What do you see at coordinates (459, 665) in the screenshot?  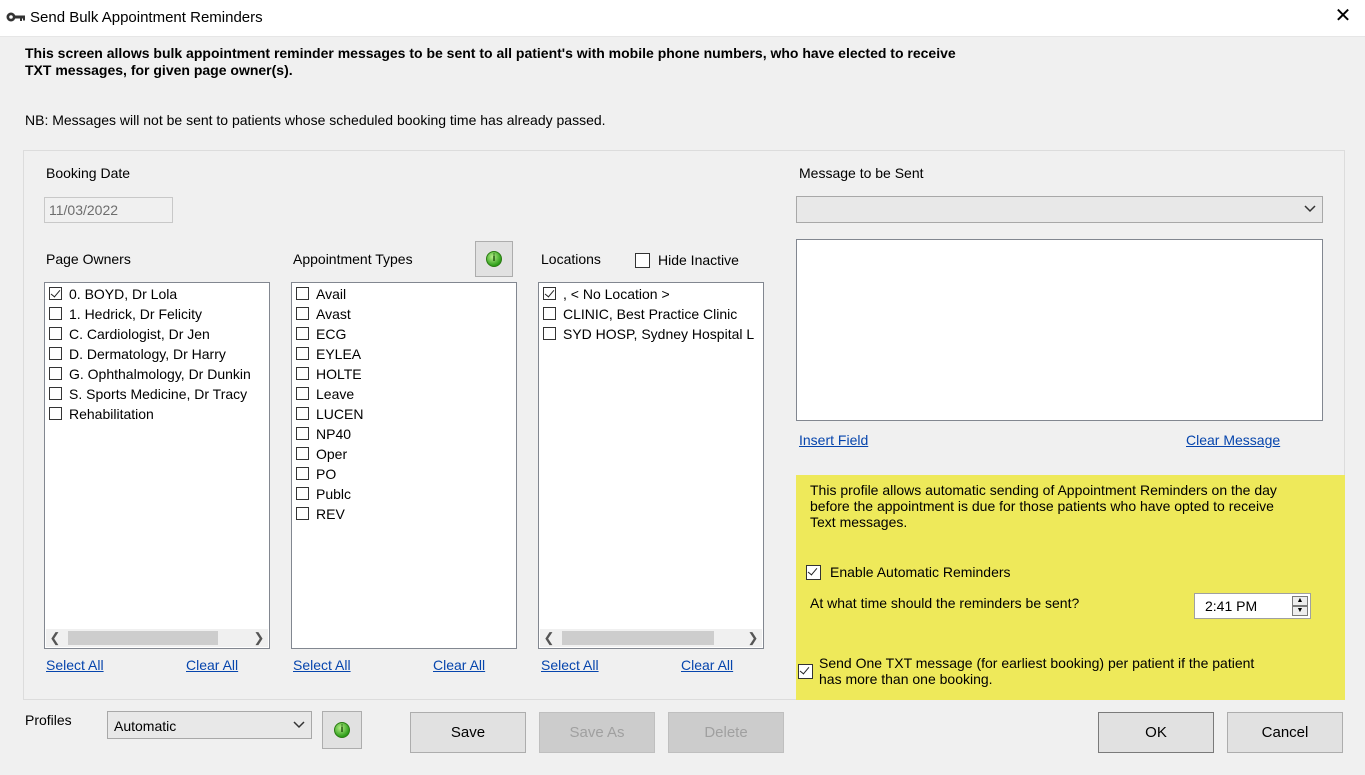 I see `appointment-types-clear-all: Clear All` at bounding box center [459, 665].